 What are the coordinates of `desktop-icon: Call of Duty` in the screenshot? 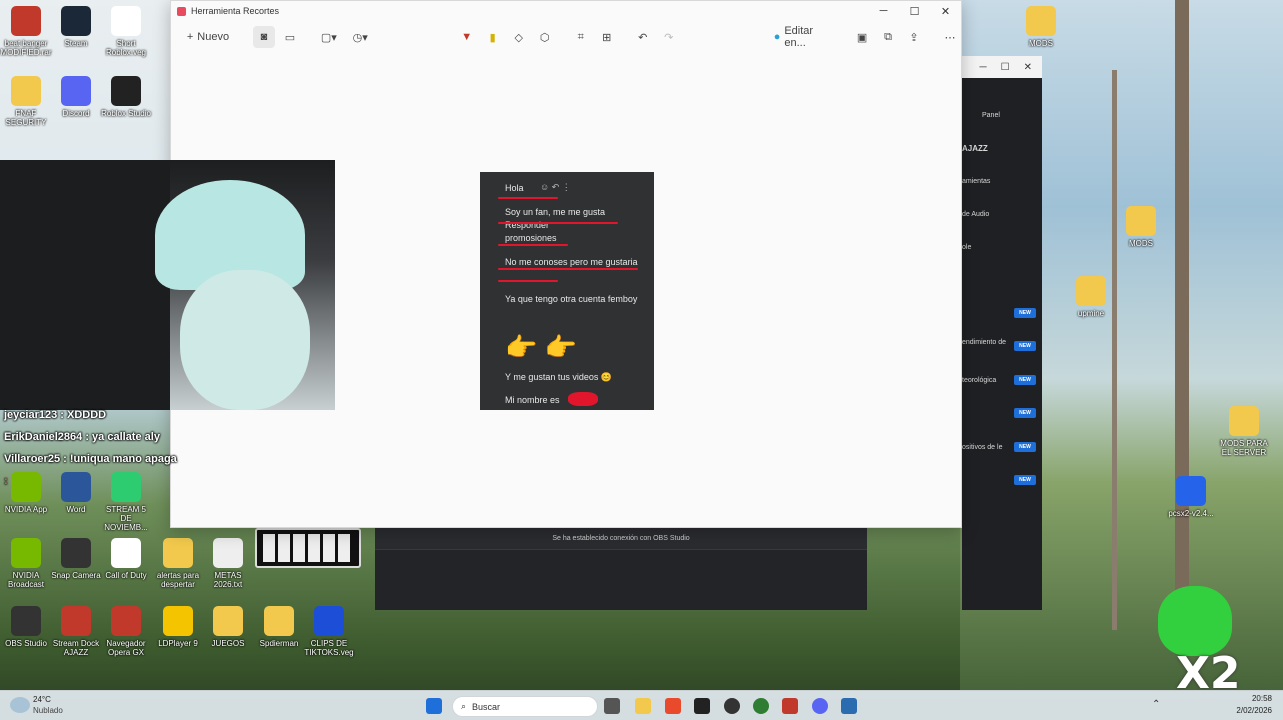 It's located at (126, 559).